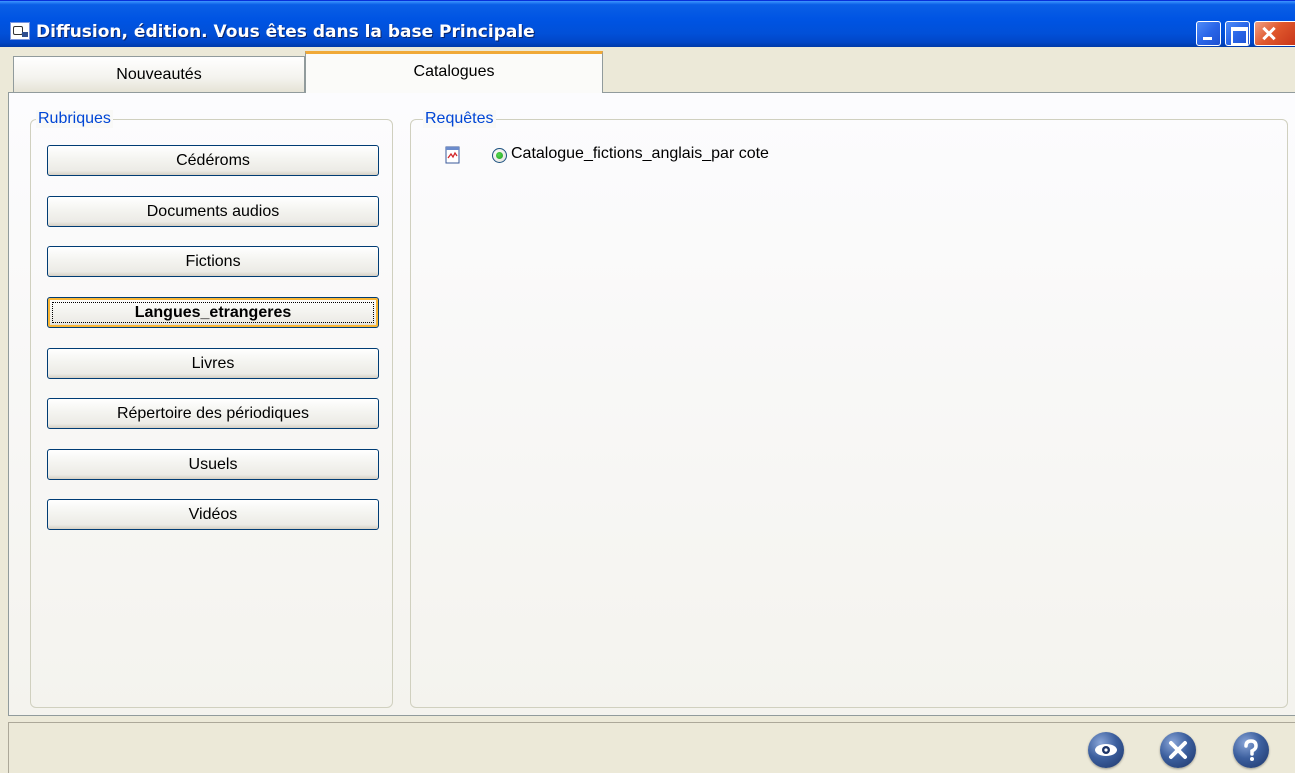  I want to click on query-label: Catalogue_fictions_anglais_par cote, so click(640, 154).